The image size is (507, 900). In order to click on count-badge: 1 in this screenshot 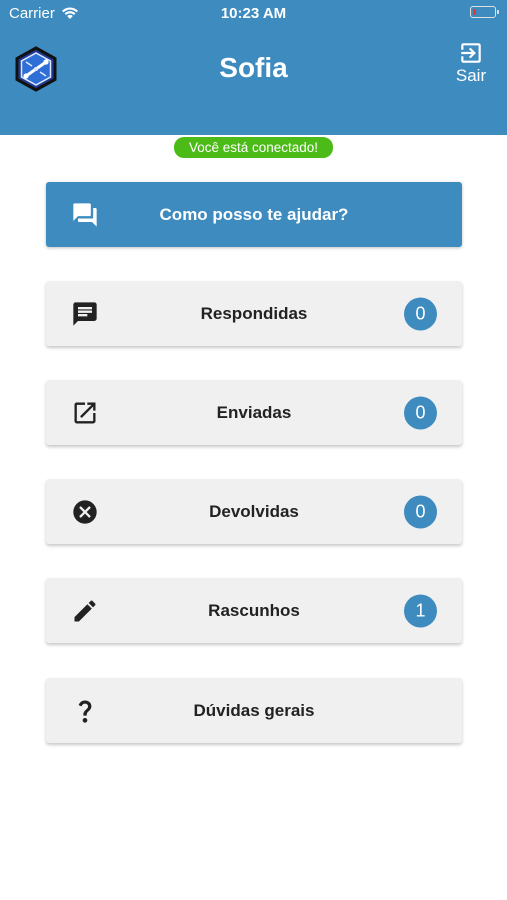, I will do `click(420, 610)`.